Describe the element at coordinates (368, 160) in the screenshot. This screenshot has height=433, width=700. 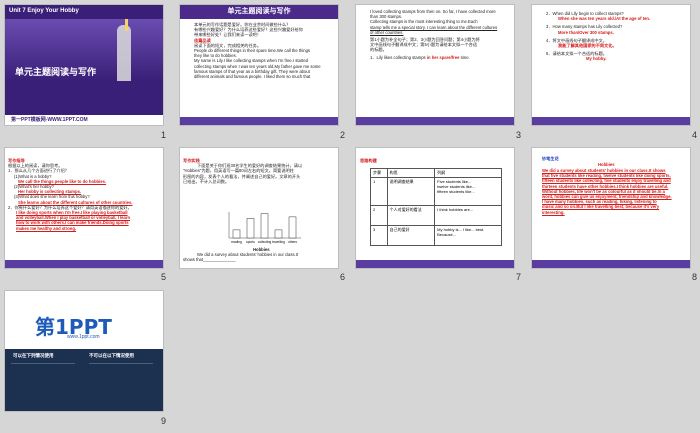
I see `section-label: 思路构建` at that location.